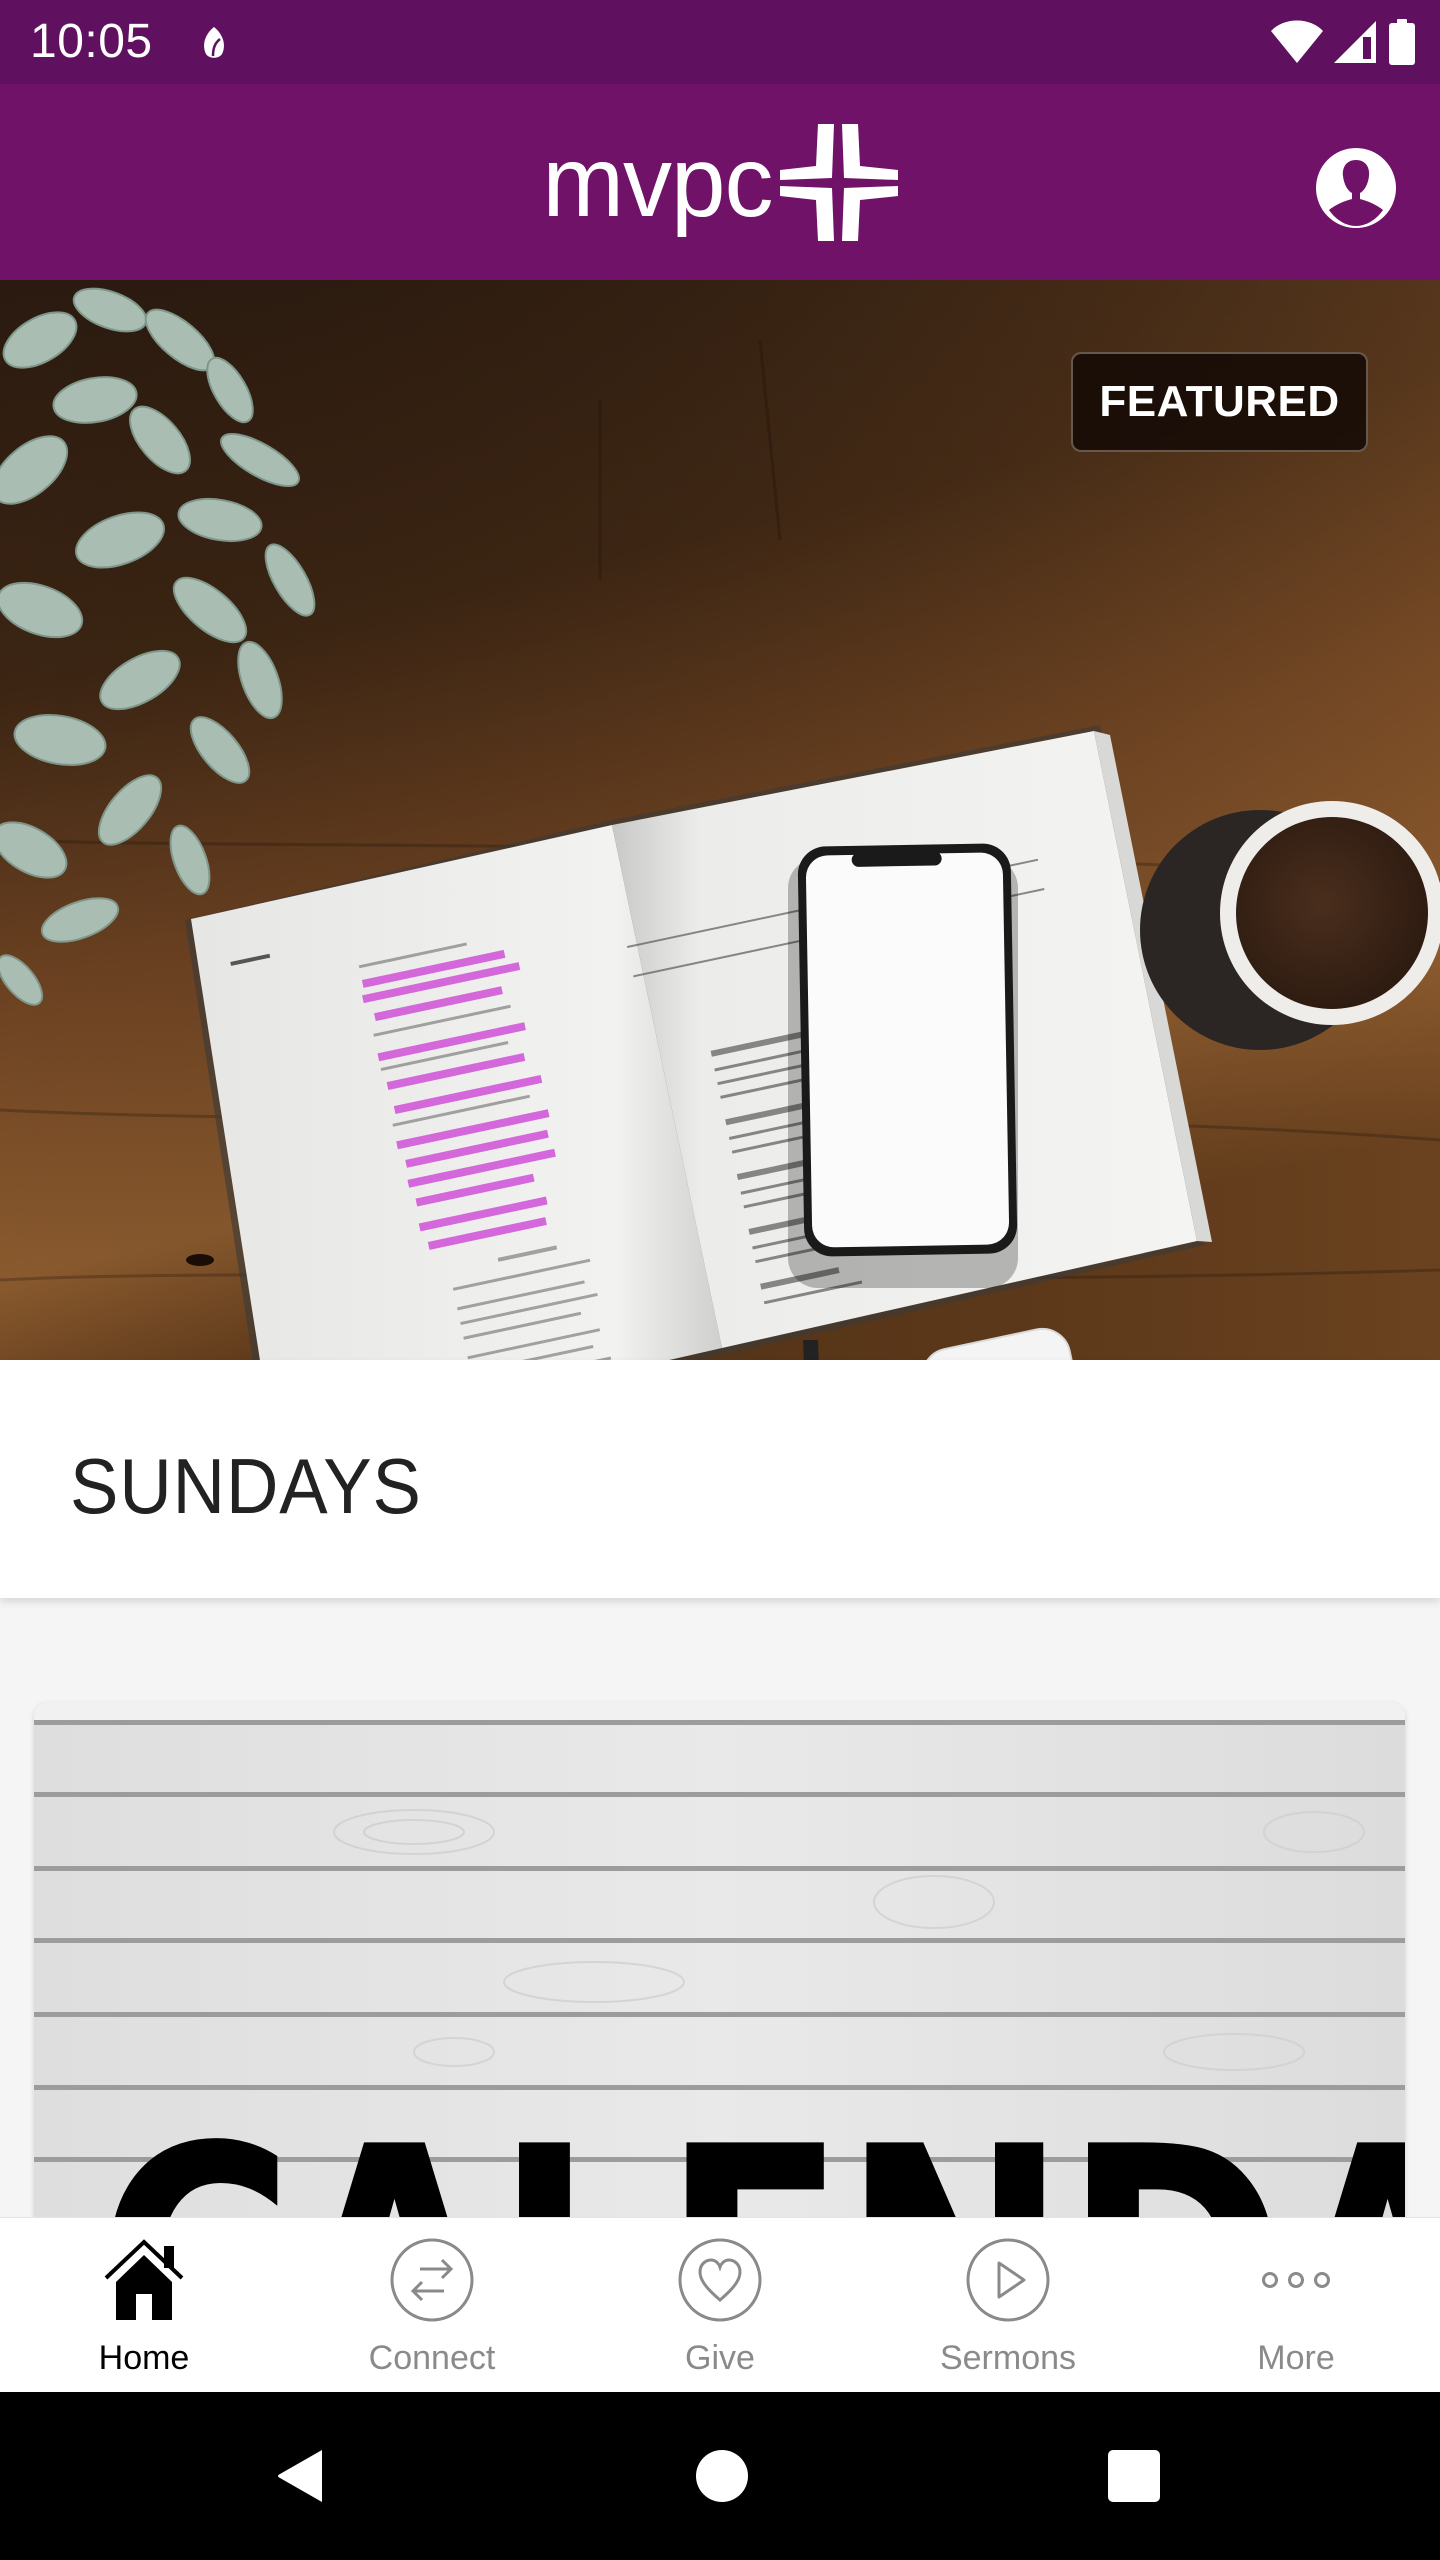  Describe the element at coordinates (91, 41) in the screenshot. I see `status-time: 10:05` at that location.